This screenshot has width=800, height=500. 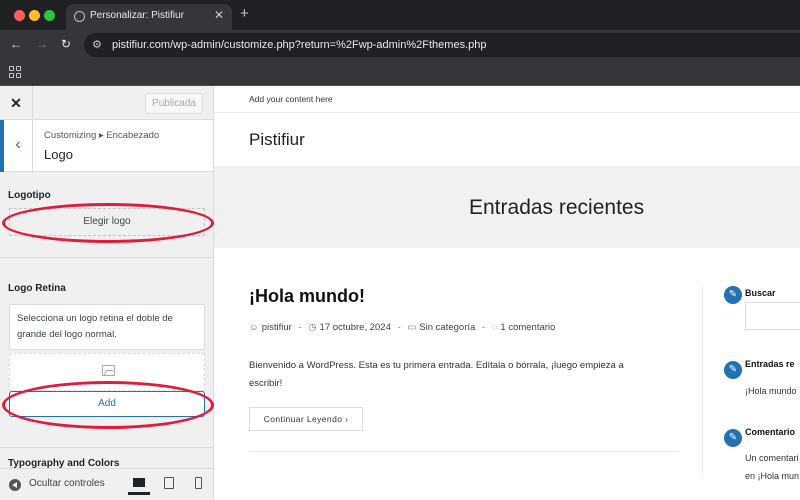 I want to click on widget-comments-title: Comentario, so click(x=770, y=432).